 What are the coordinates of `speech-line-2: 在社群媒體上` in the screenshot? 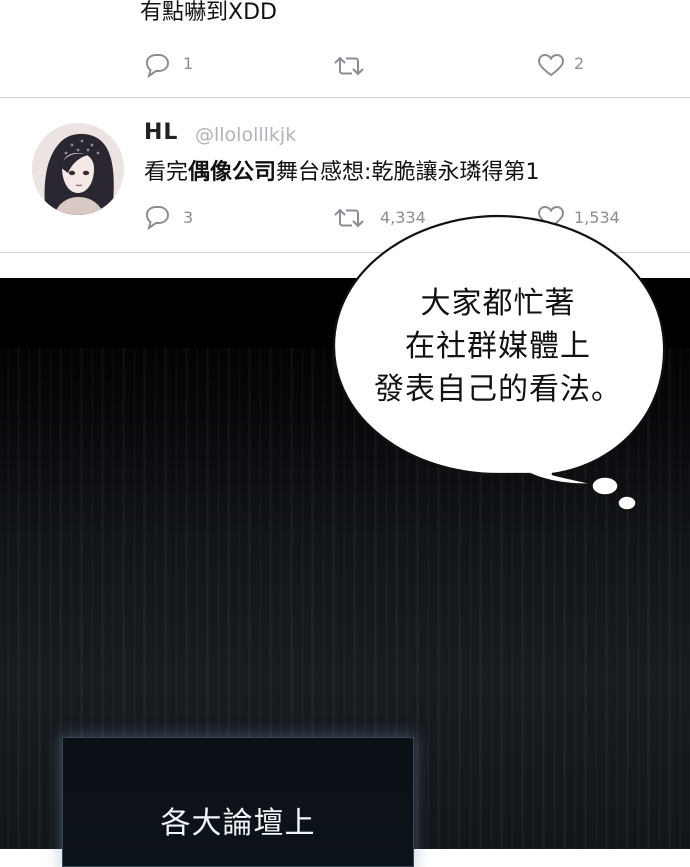 It's located at (498, 346).